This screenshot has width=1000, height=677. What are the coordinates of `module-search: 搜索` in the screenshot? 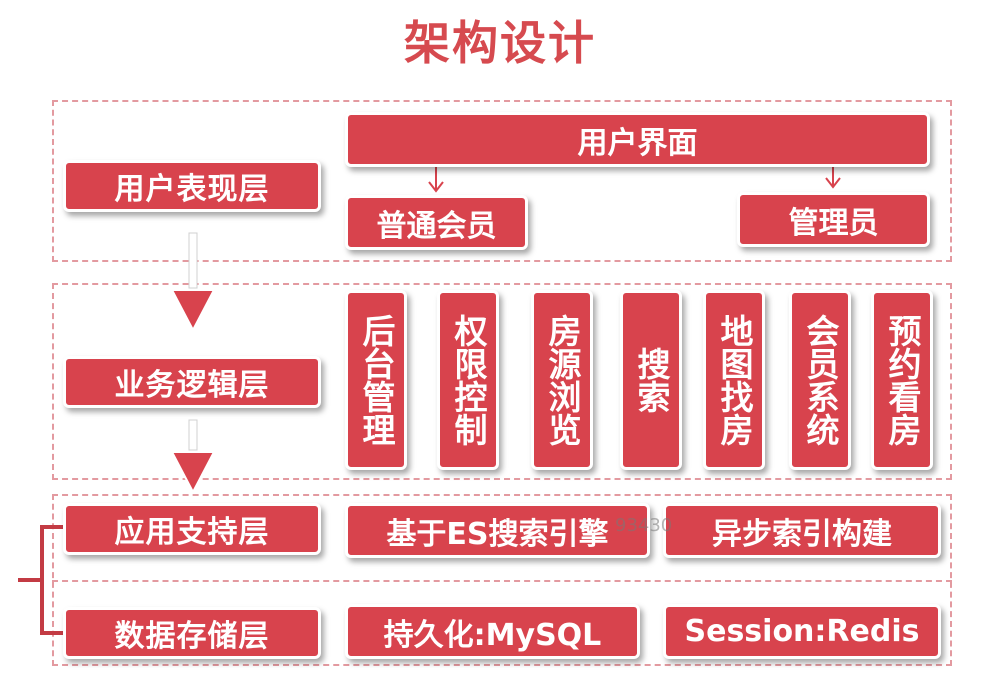 It's located at (651, 380).